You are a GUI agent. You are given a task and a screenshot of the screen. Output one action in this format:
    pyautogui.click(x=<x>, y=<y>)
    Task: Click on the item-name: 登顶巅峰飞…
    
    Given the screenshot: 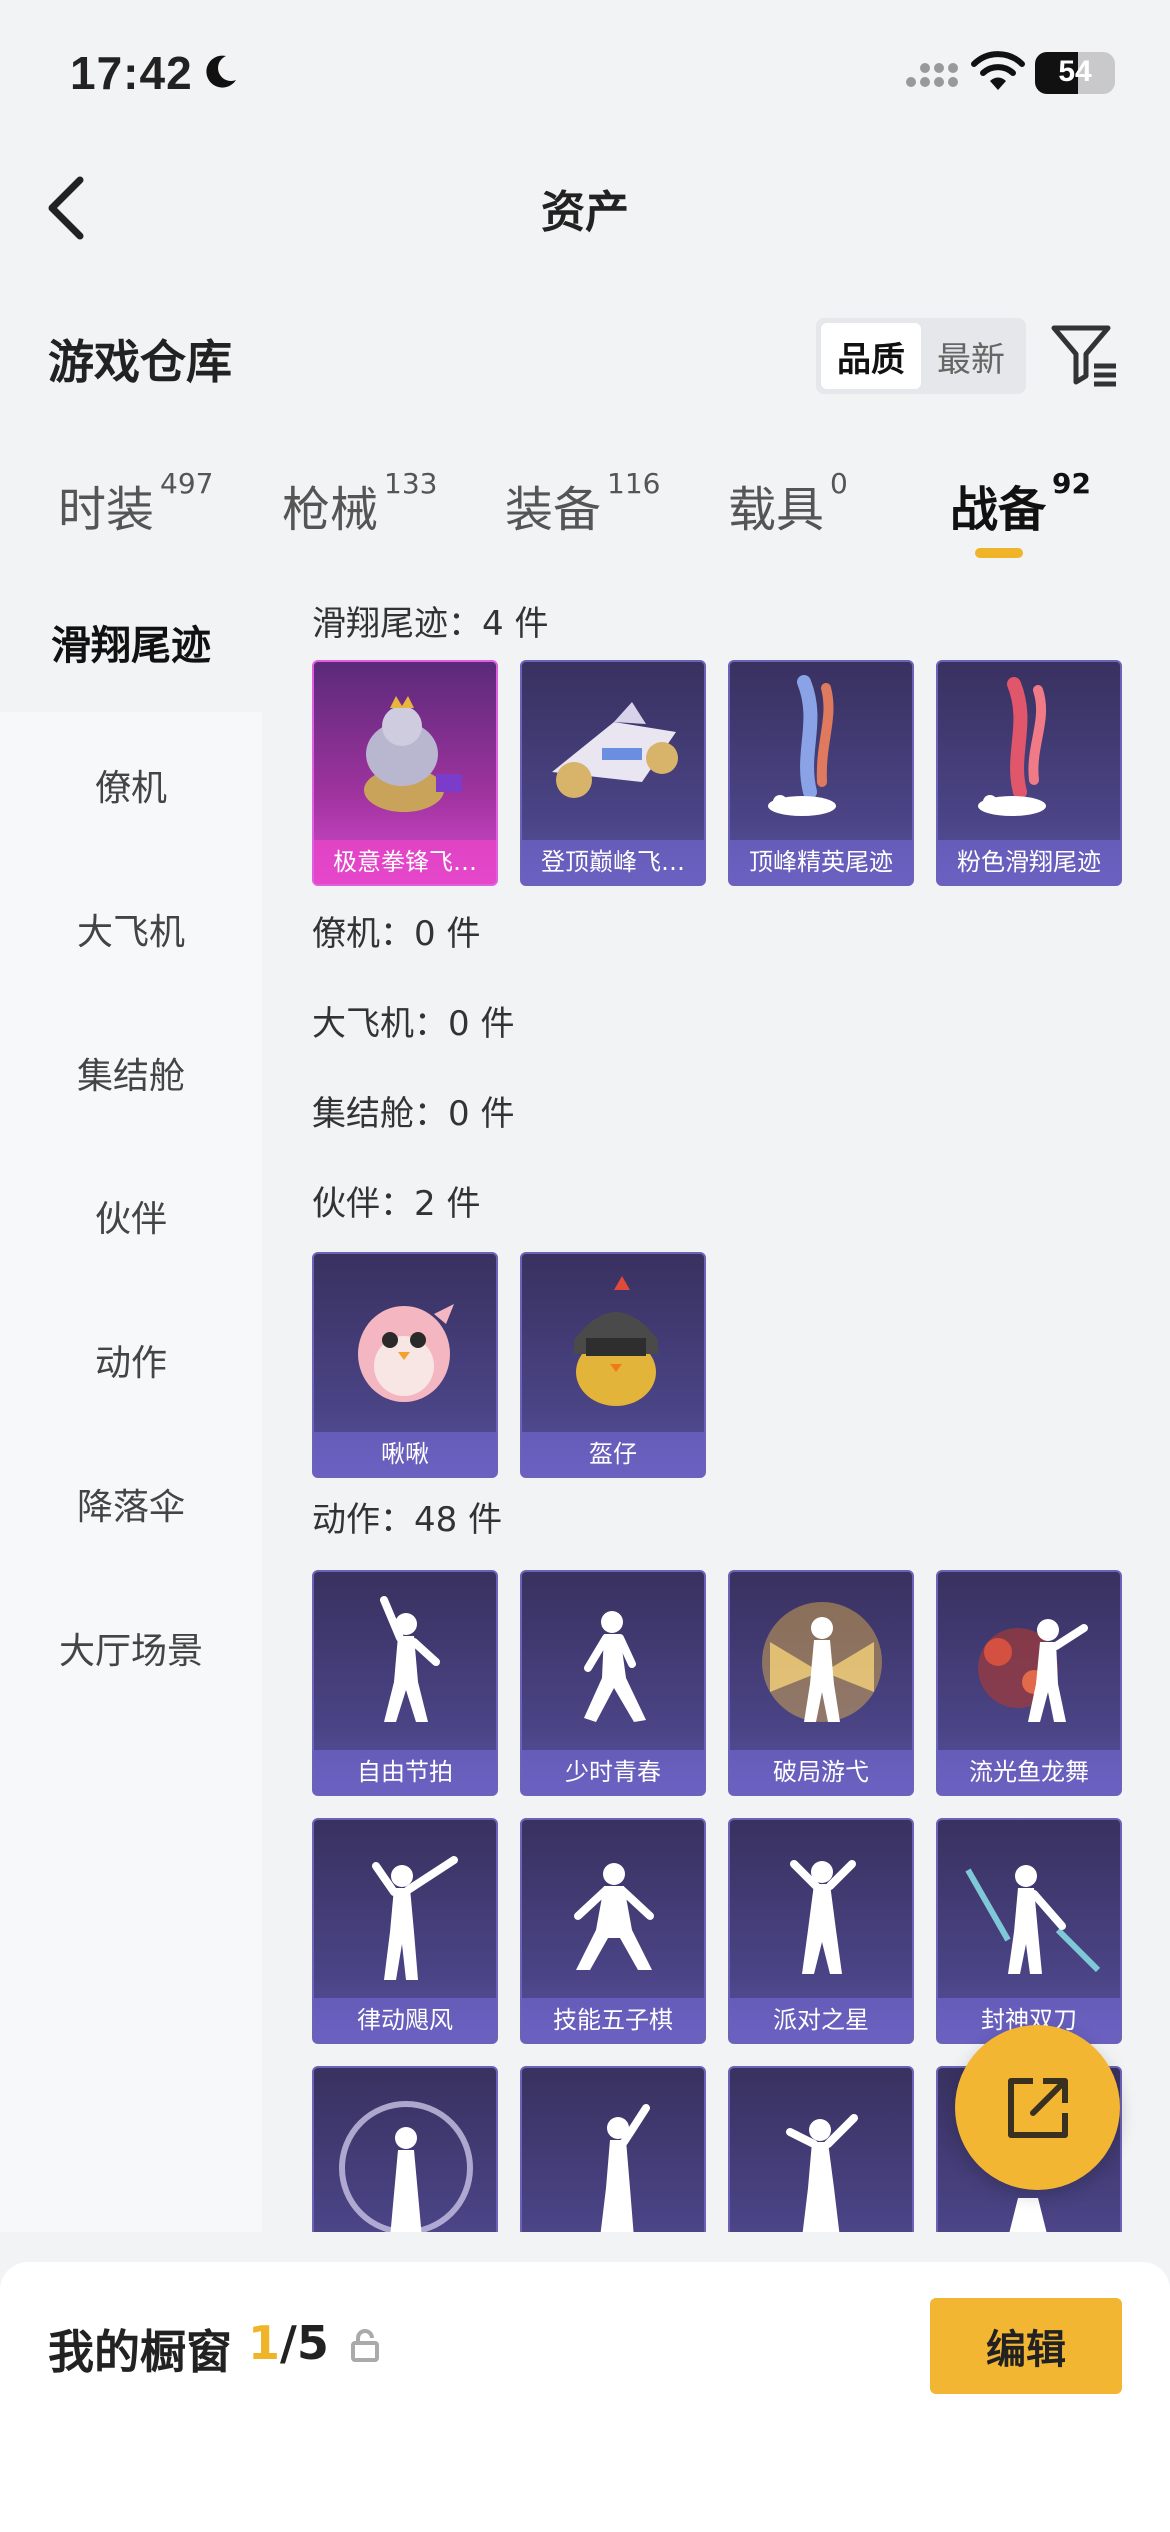 What is the action you would take?
    pyautogui.click(x=613, y=862)
    